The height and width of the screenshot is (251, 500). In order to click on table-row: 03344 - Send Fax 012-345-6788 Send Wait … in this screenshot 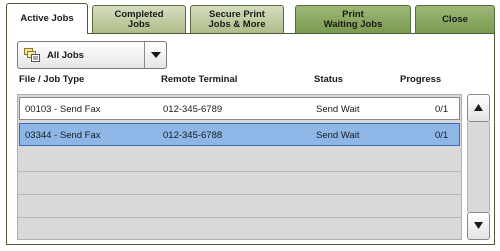, I will do `click(239, 134)`.